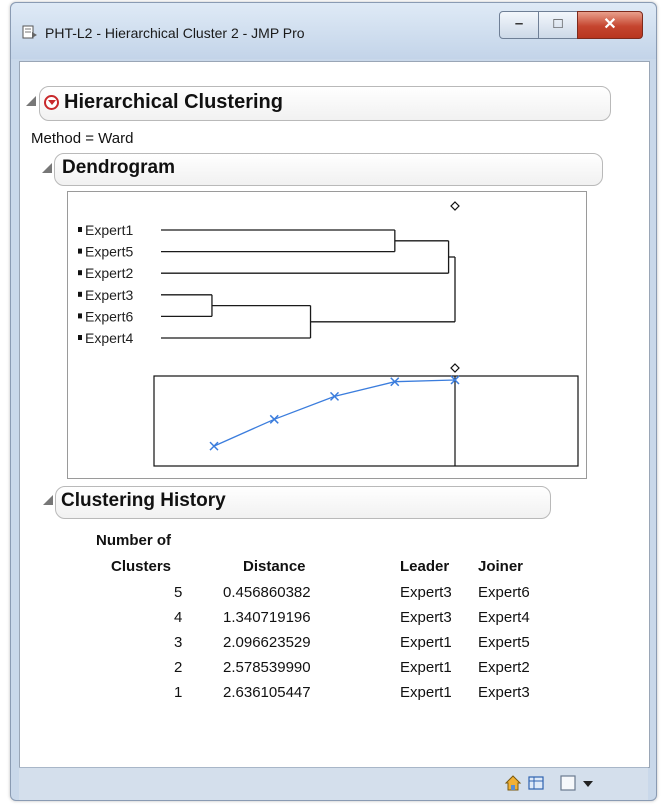 This screenshot has width=662, height=805. What do you see at coordinates (82, 138) in the screenshot?
I see `method-label: Method = Ward` at bounding box center [82, 138].